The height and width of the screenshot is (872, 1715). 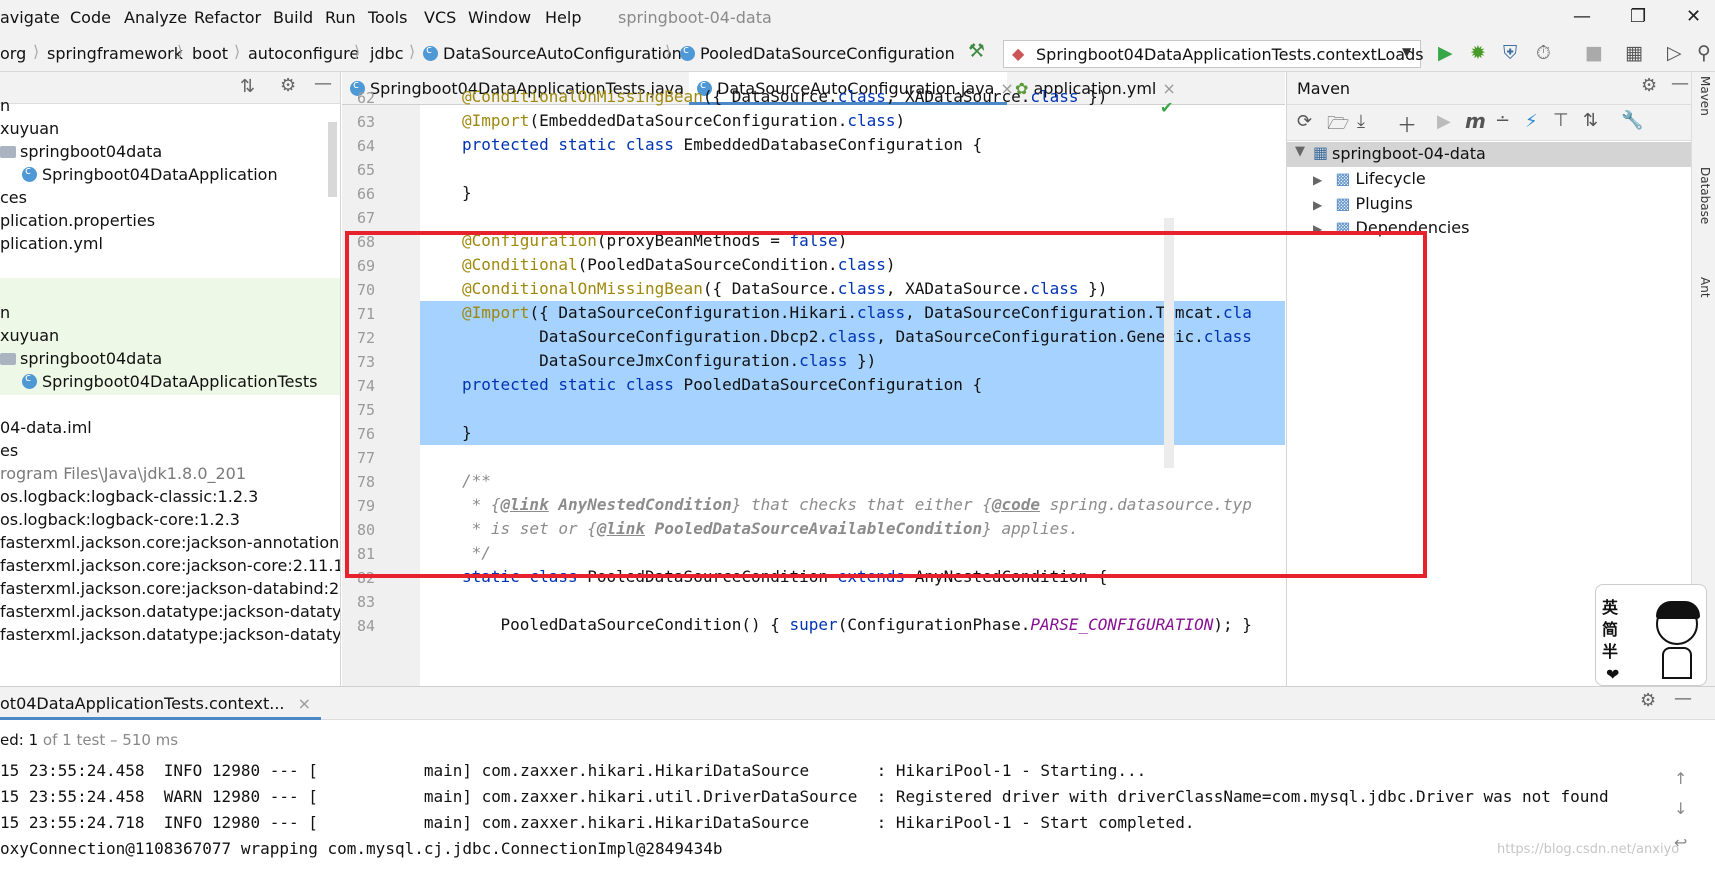 I want to click on editor-scrollbar, so click(x=1169, y=343).